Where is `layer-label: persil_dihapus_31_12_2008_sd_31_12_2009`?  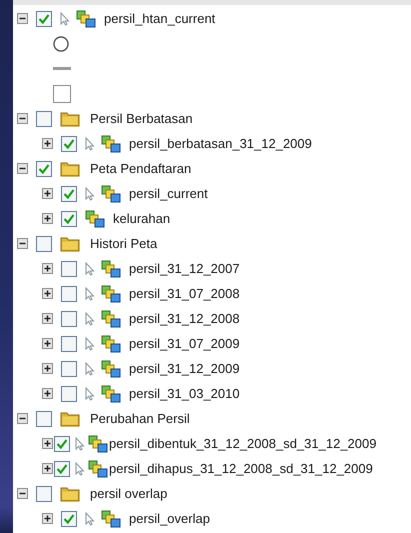 layer-label: persil_dihapus_31_12_2008_sd_31_12_2009 is located at coordinates (241, 468).